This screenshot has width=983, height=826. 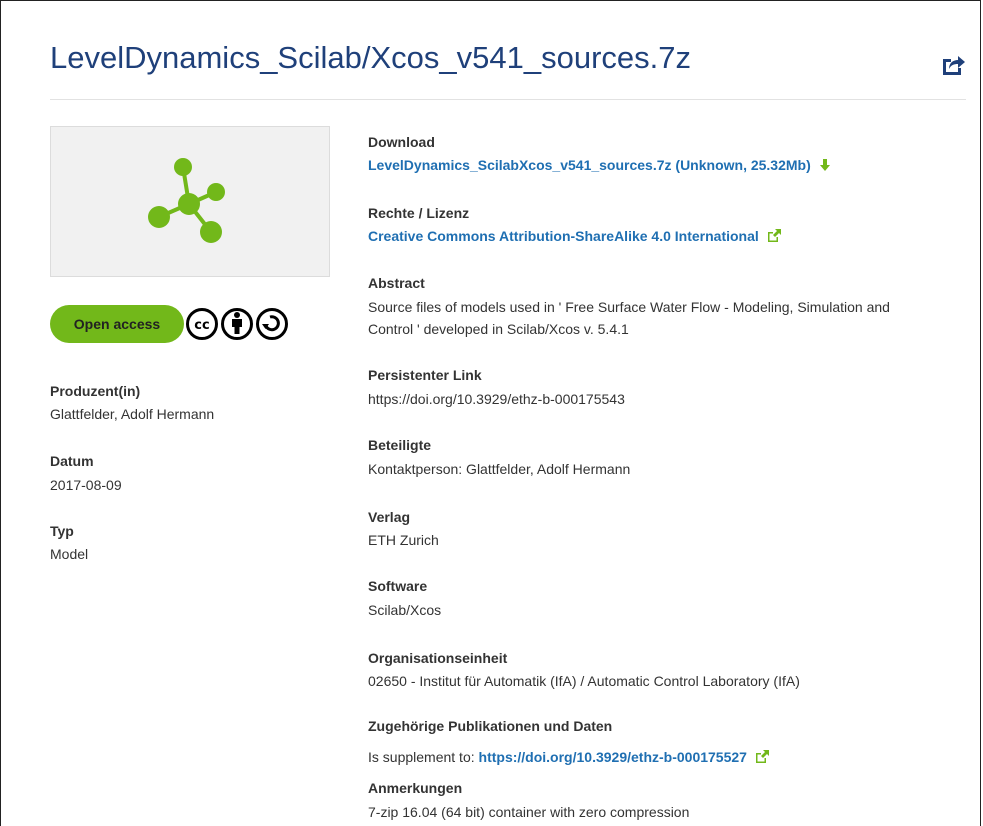 What do you see at coordinates (953, 64) in the screenshot?
I see `share-icon` at bounding box center [953, 64].